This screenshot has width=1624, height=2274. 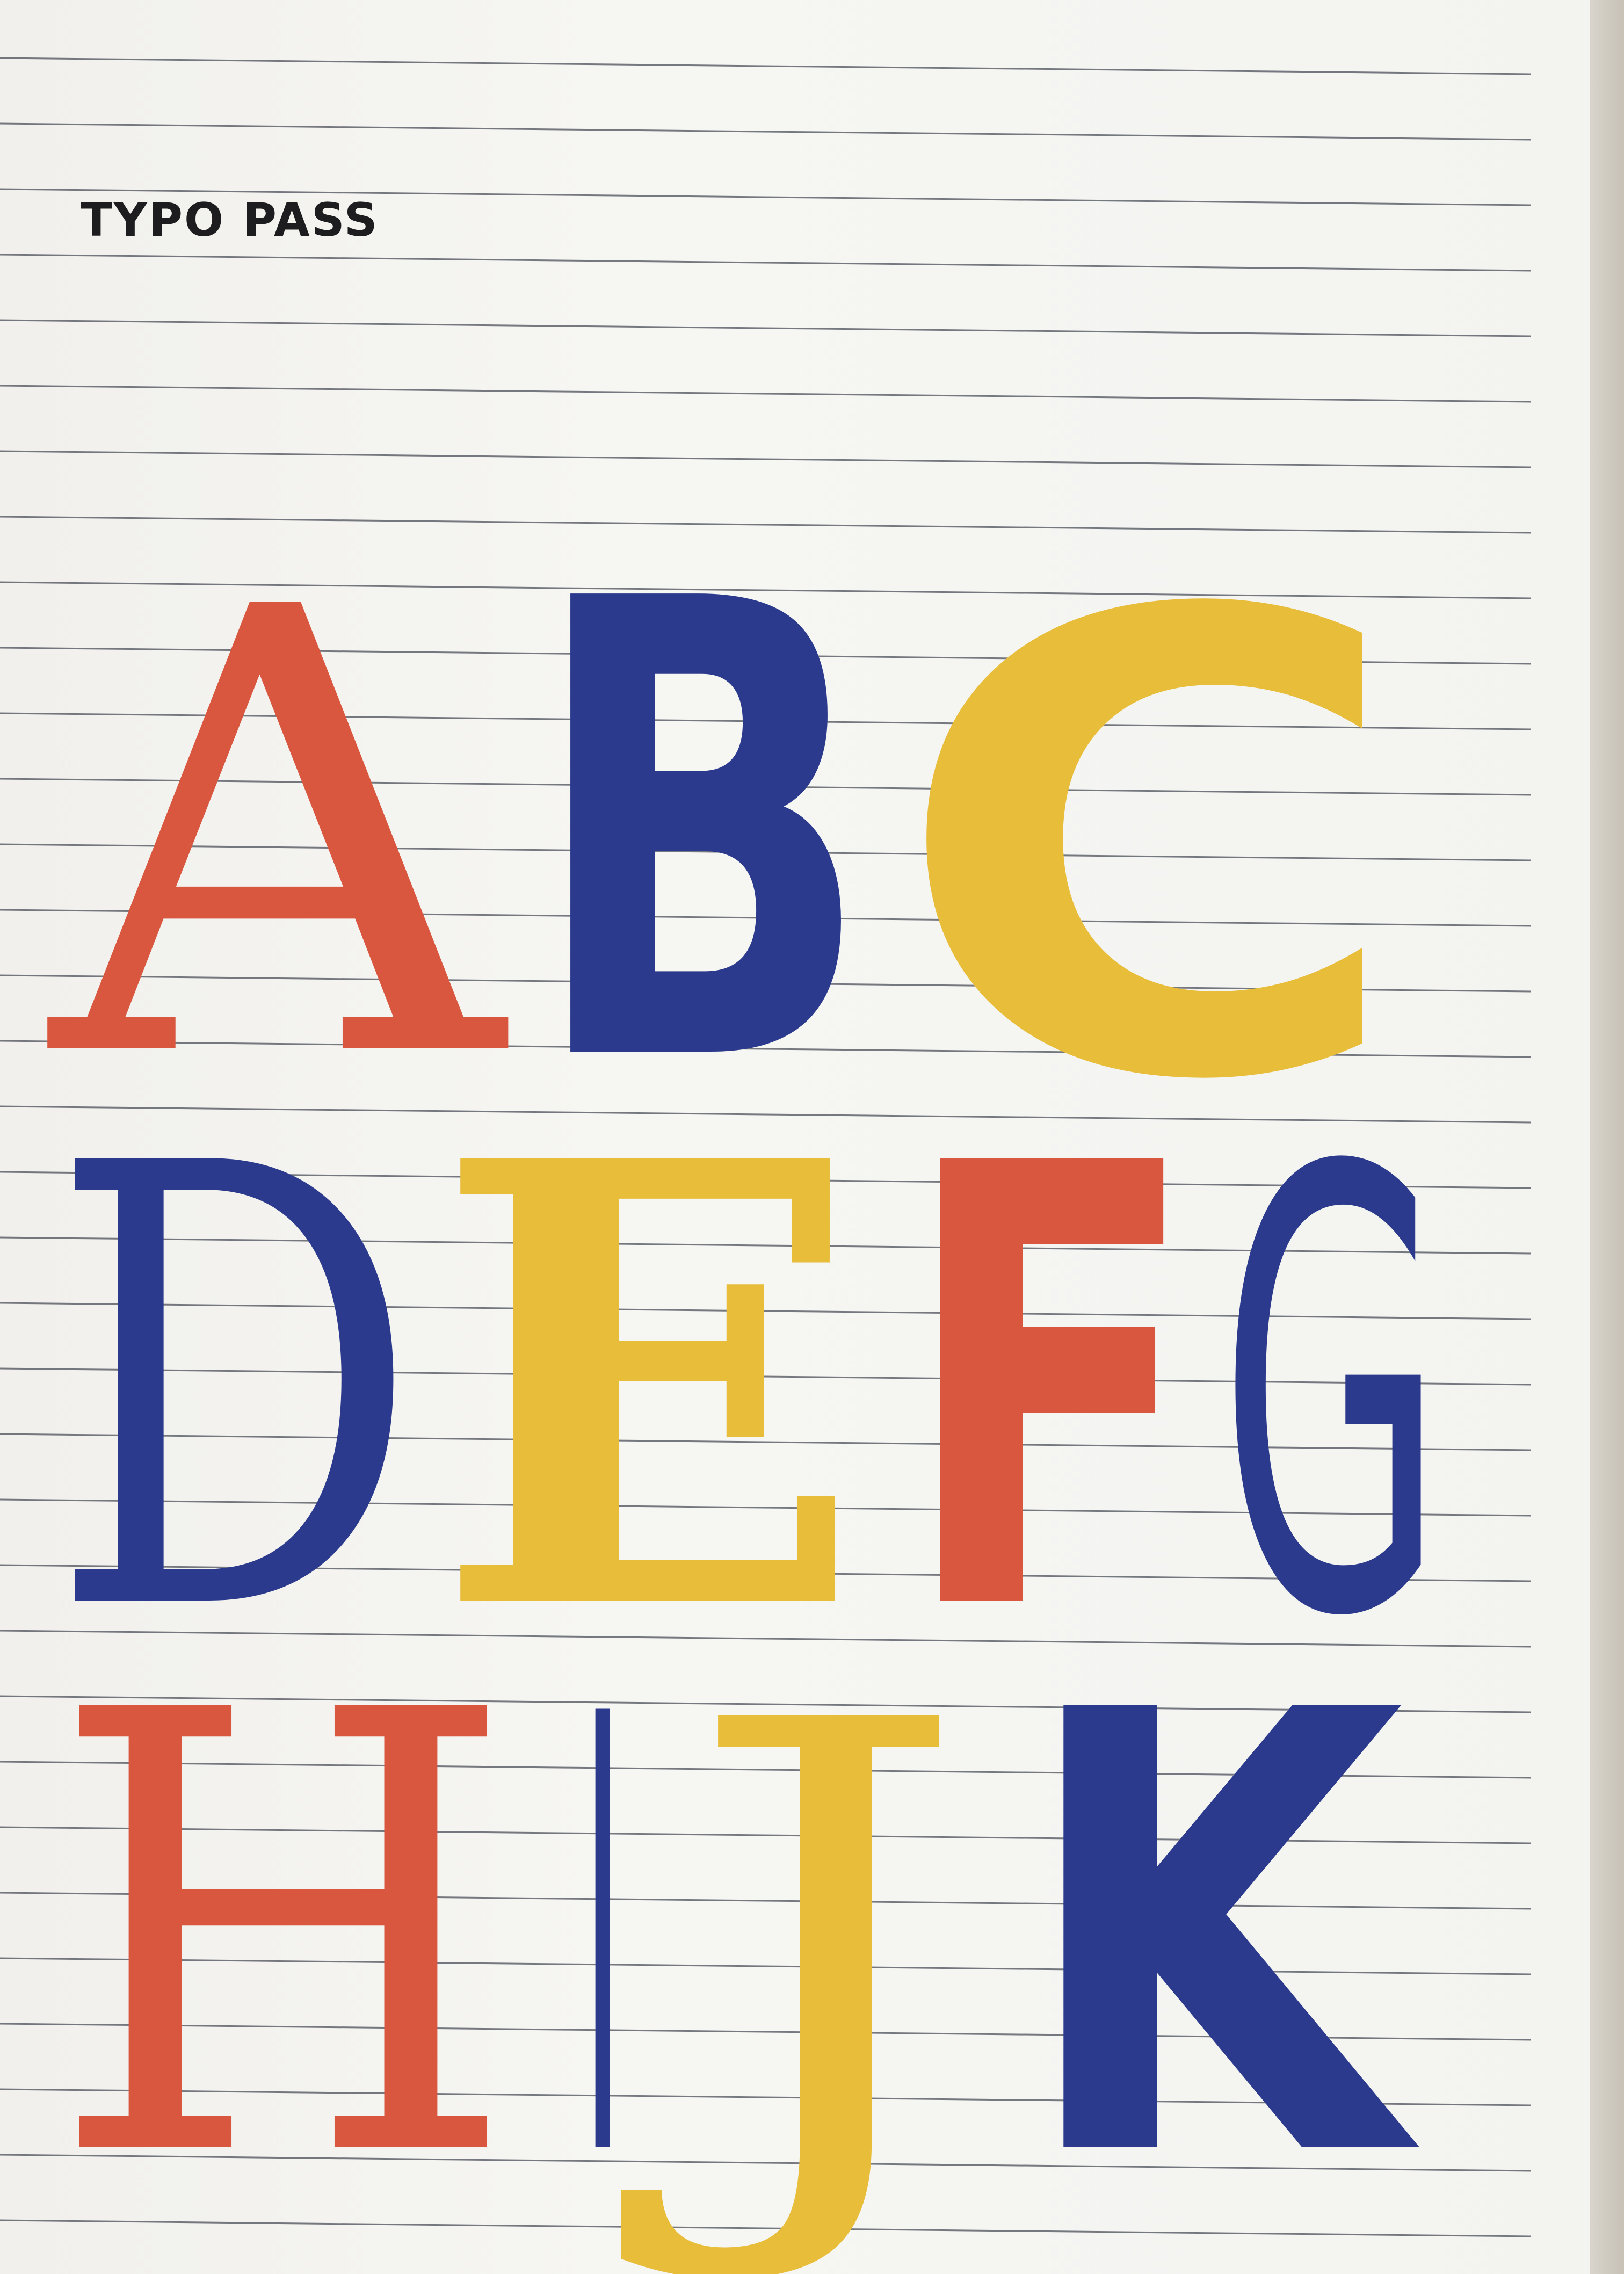 What do you see at coordinates (283, 1929) in the screenshot?
I see `letter-h: H` at bounding box center [283, 1929].